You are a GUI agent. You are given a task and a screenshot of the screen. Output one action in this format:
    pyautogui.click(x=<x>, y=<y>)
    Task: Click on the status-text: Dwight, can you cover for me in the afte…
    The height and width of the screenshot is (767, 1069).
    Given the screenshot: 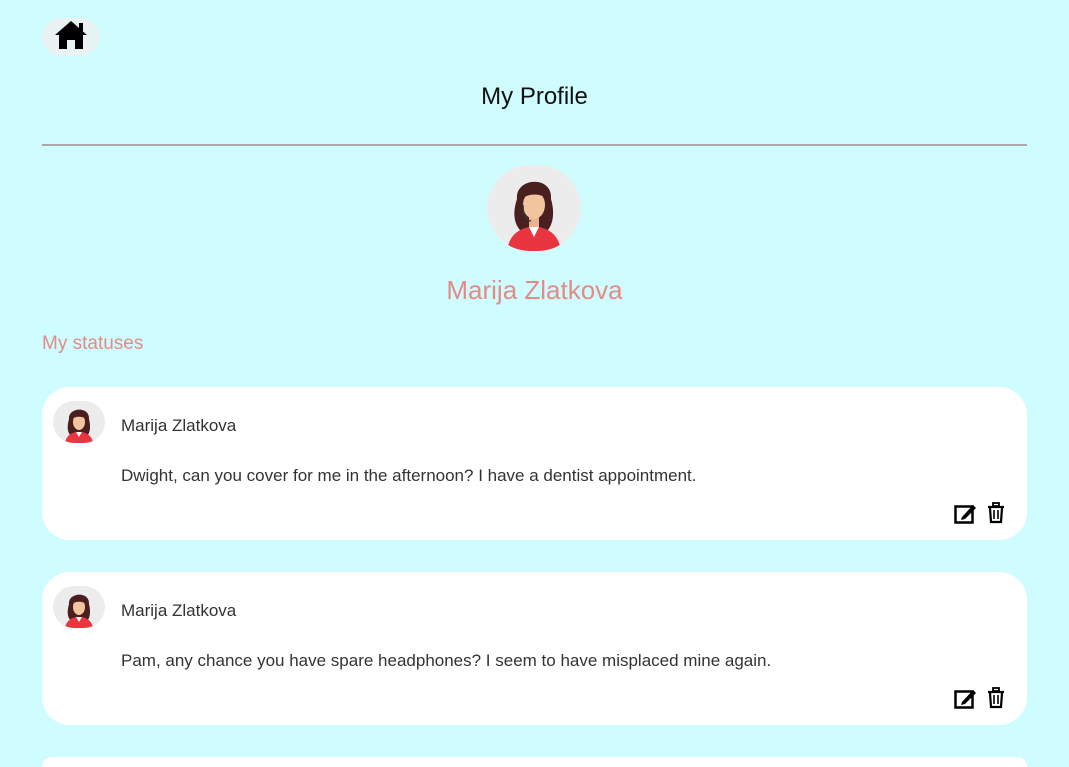 What is the action you would take?
    pyautogui.click(x=409, y=475)
    